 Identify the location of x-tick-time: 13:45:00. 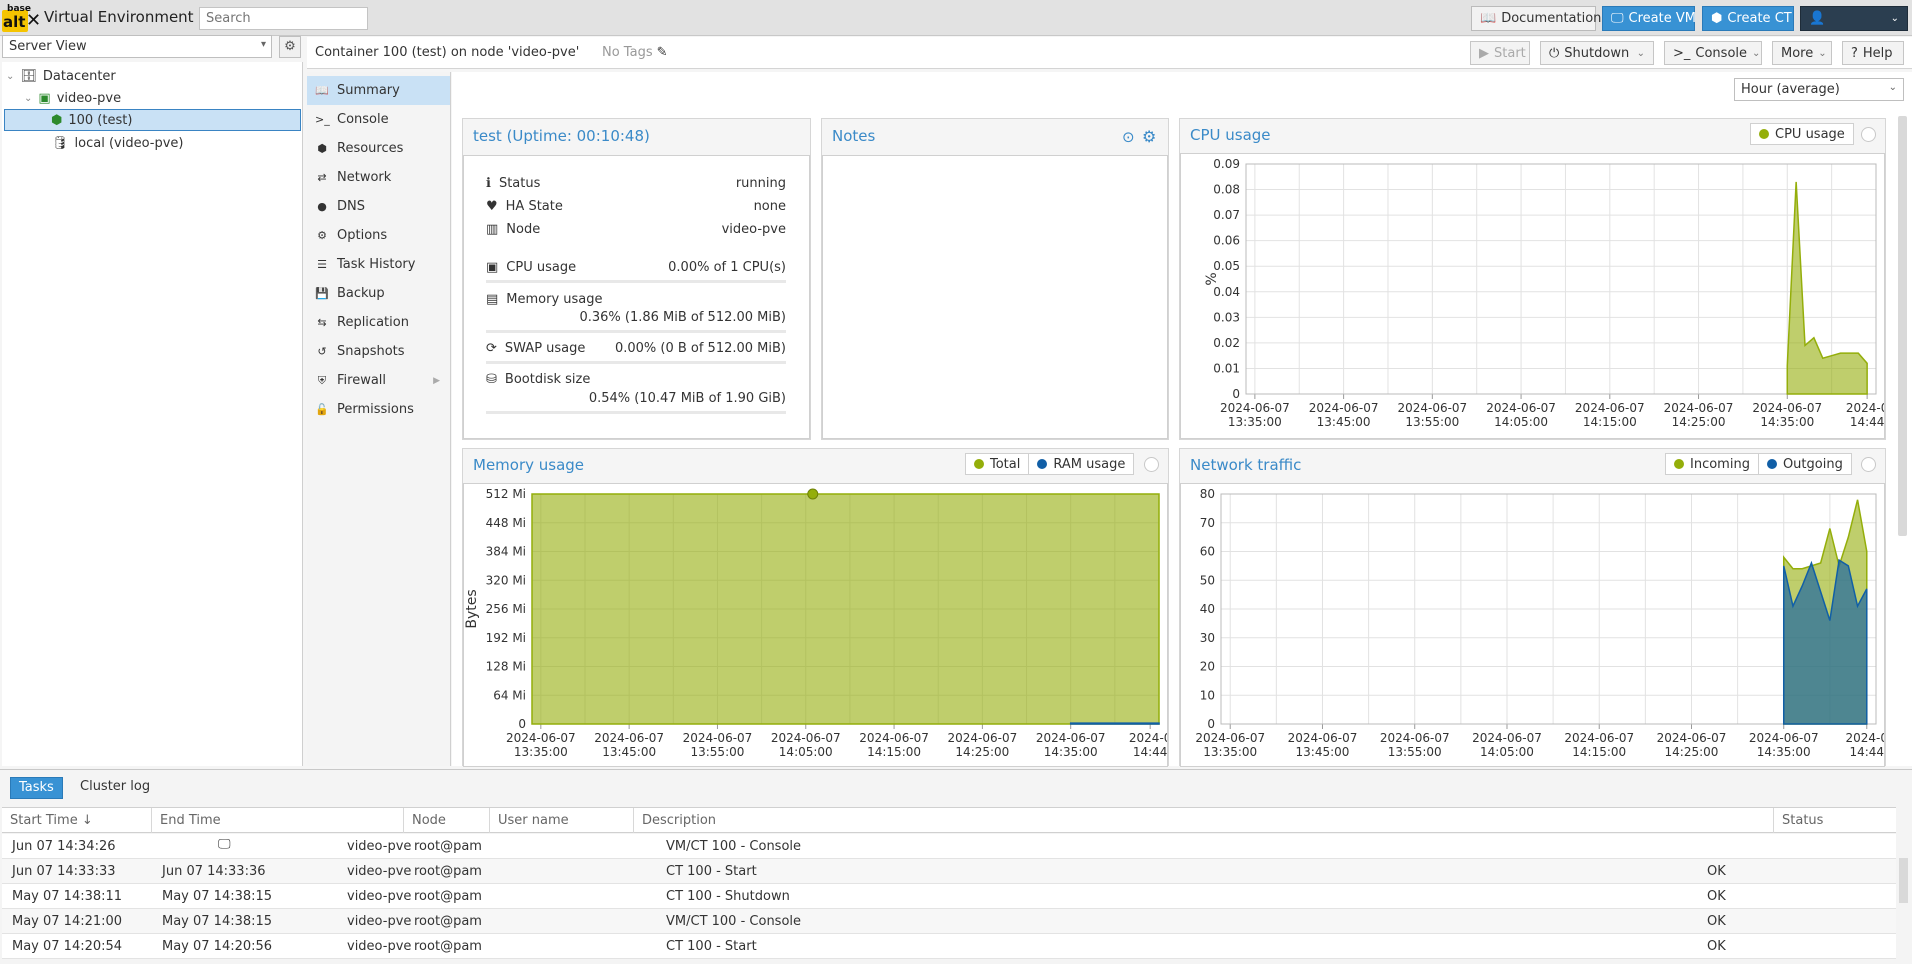
(629, 752).